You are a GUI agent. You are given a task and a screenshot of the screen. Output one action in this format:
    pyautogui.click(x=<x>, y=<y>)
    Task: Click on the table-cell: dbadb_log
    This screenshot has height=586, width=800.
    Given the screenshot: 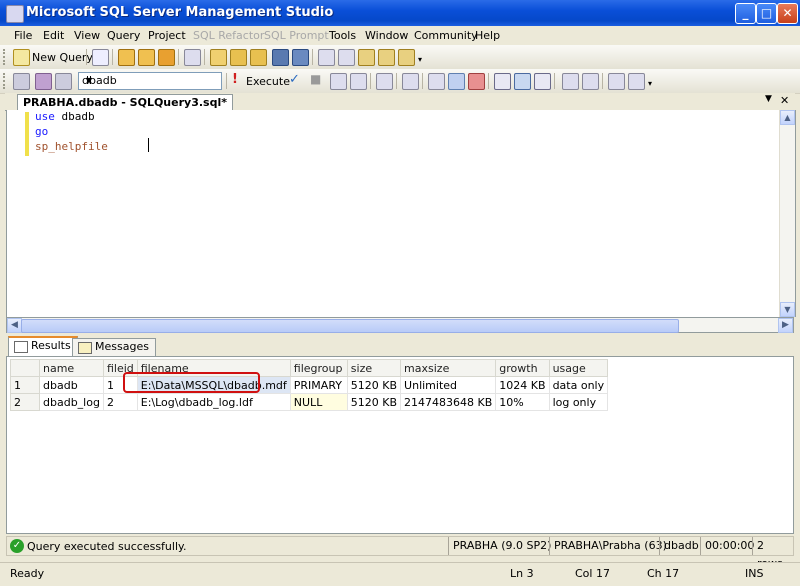 What is the action you would take?
    pyautogui.click(x=71, y=402)
    